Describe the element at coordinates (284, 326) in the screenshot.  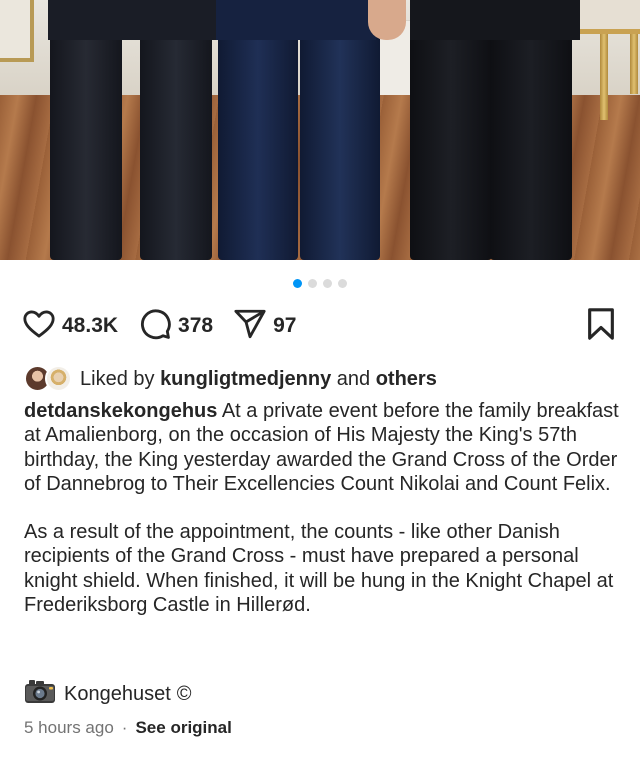
I see `shares-count: 97` at that location.